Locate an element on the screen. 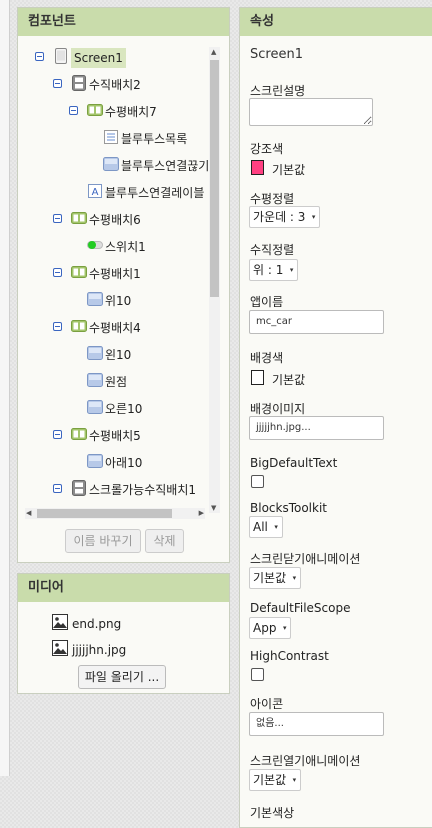  label-icon: A is located at coordinates (95, 191).